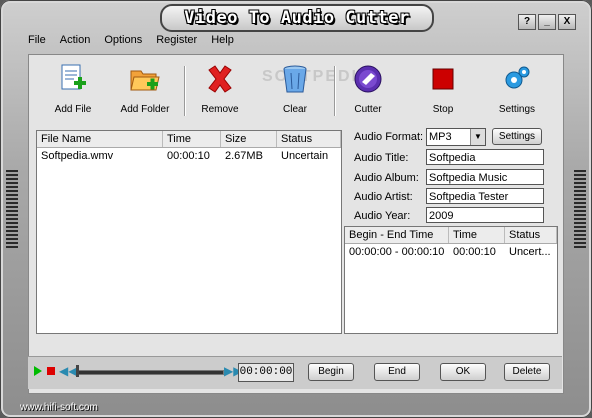  Describe the element at coordinates (485, 177) in the screenshot. I see `audio-album-field: Softpedia Music` at that location.